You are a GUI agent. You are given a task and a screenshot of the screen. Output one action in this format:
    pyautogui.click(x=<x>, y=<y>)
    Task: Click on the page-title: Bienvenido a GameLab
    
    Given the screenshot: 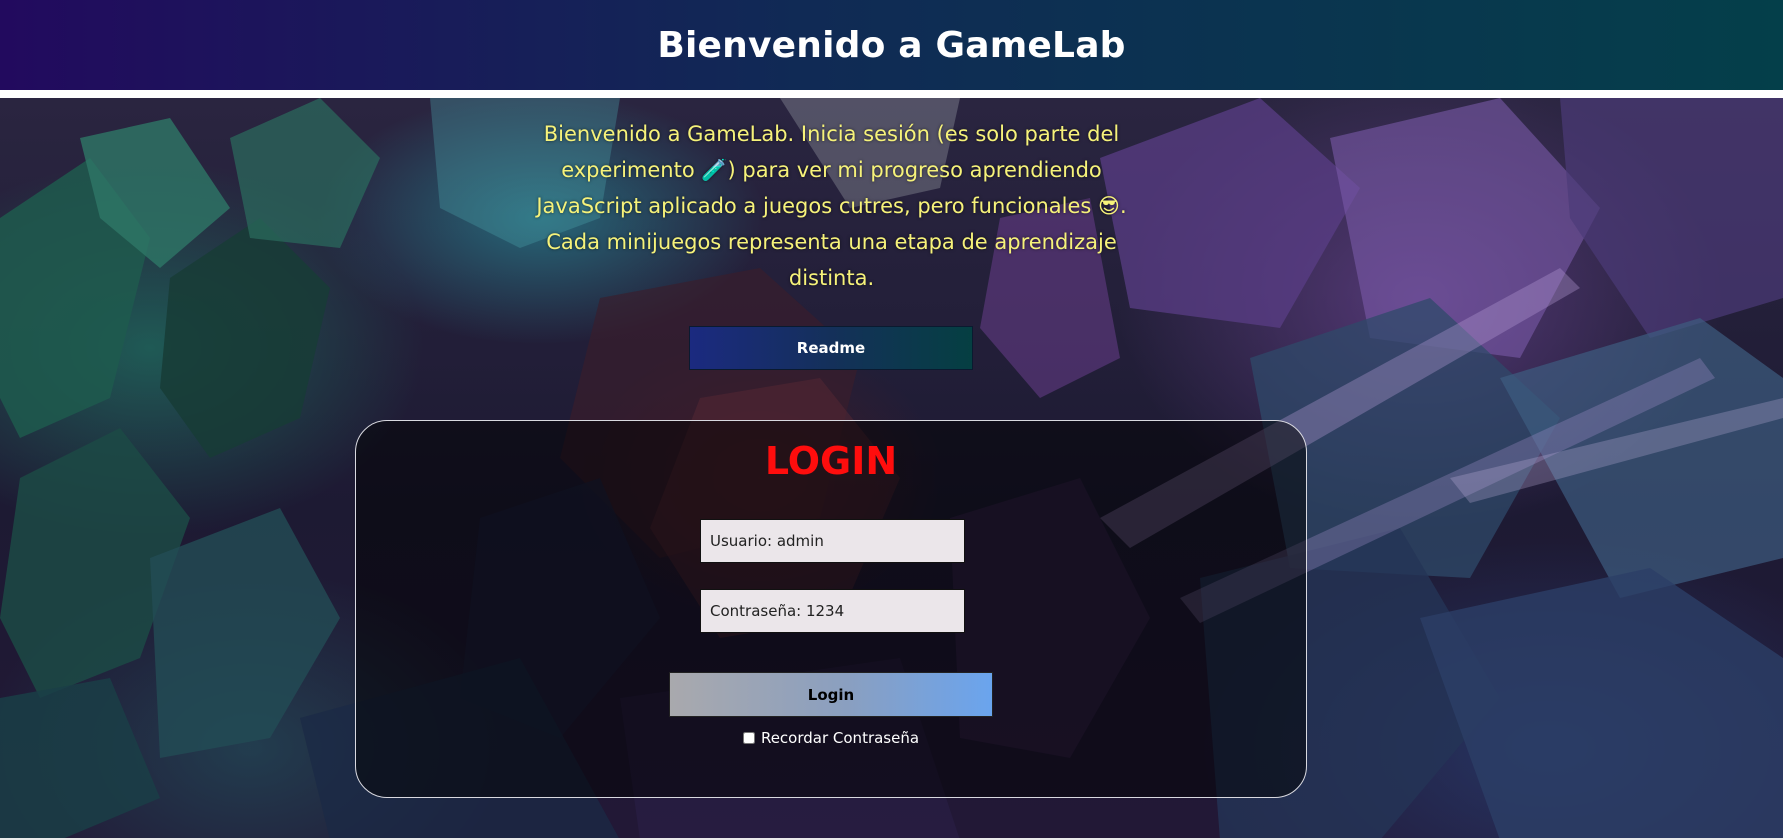 What is the action you would take?
    pyautogui.click(x=891, y=45)
    